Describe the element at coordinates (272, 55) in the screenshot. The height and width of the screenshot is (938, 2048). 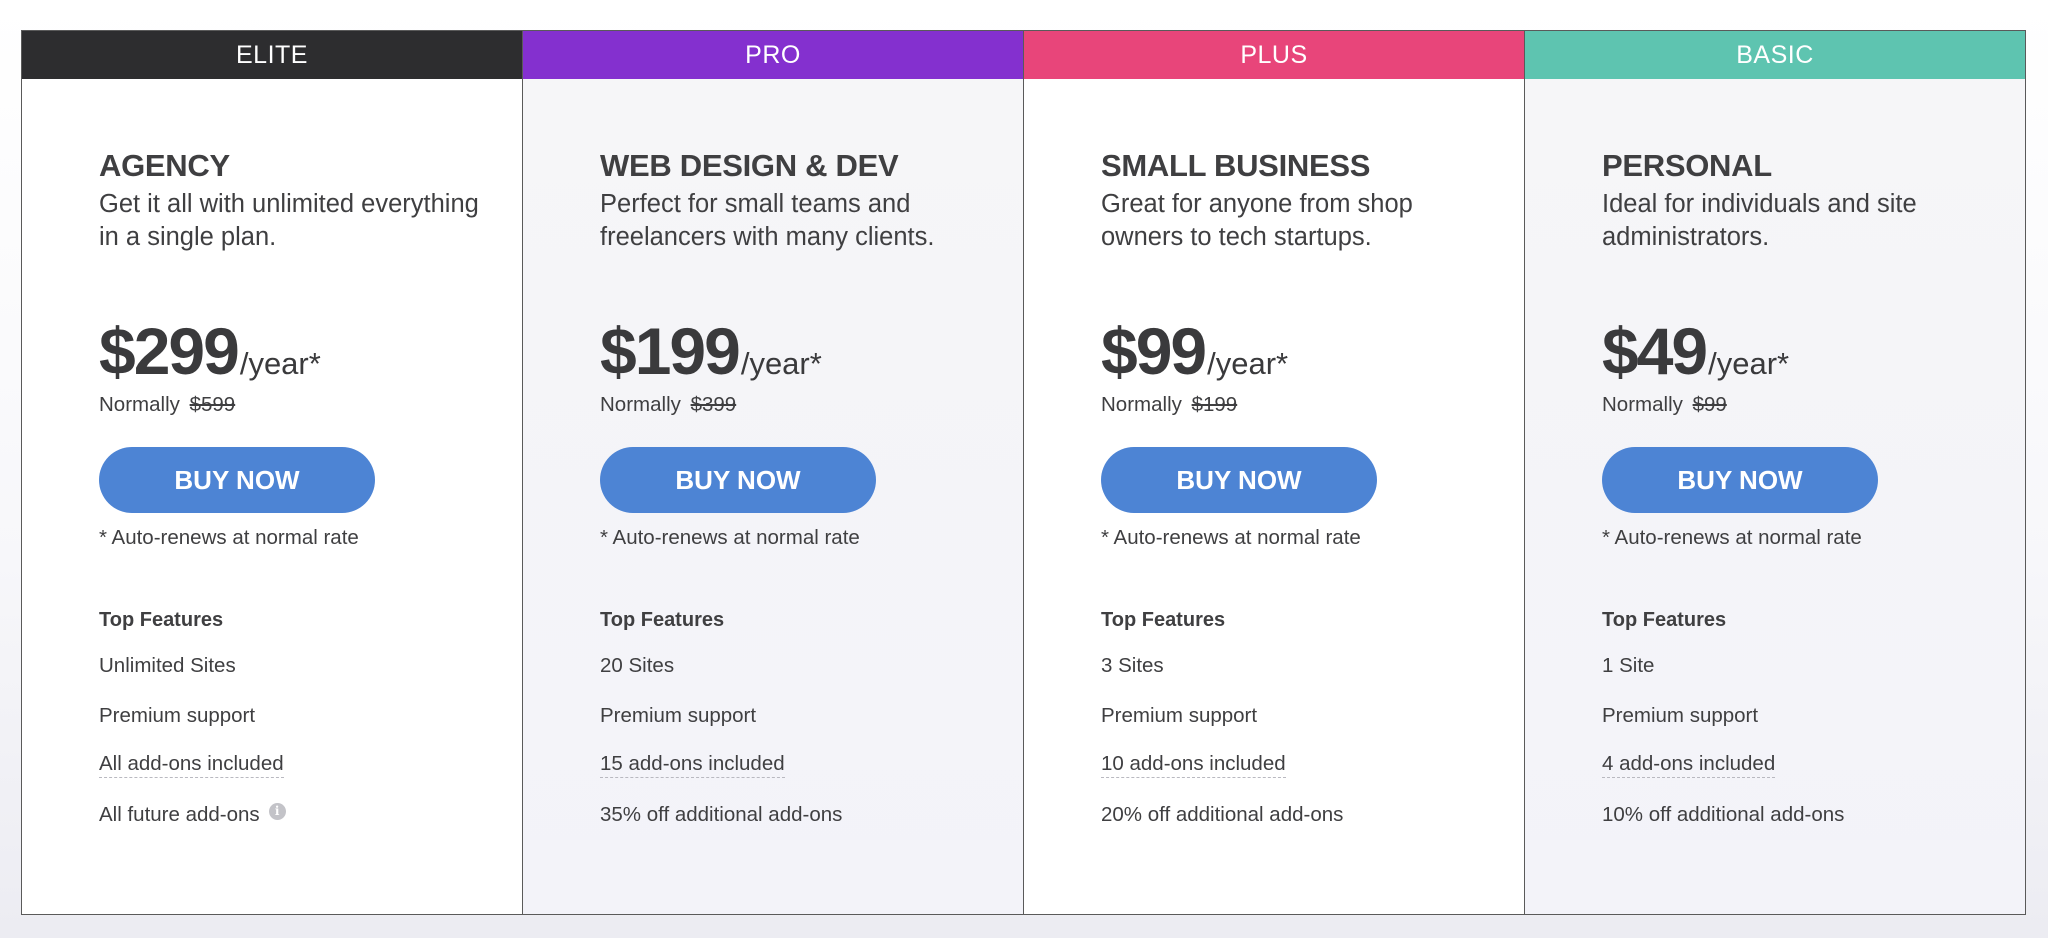
I see `tier-header-elite: ELITE` at that location.